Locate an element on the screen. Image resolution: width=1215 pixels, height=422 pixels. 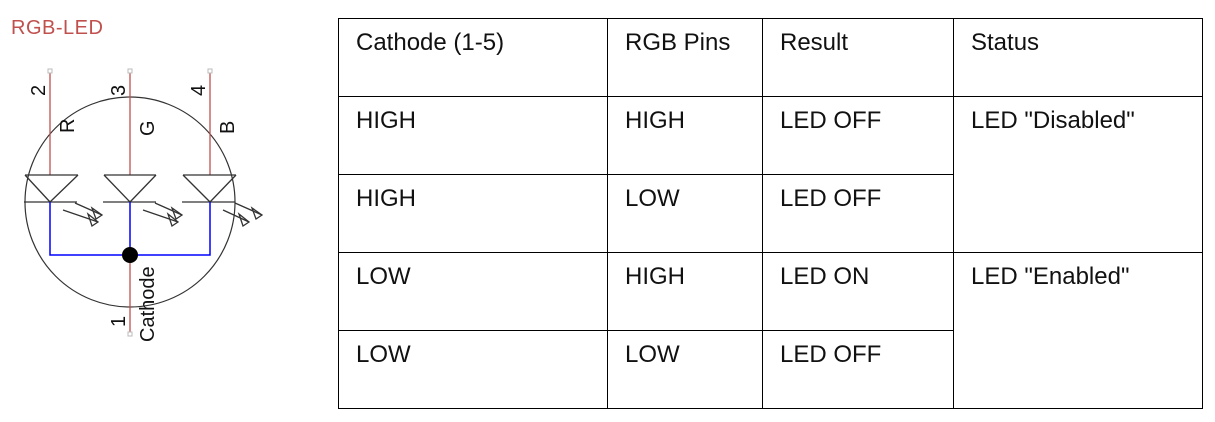
cathode-label: Cathode is located at coordinates (148, 304).